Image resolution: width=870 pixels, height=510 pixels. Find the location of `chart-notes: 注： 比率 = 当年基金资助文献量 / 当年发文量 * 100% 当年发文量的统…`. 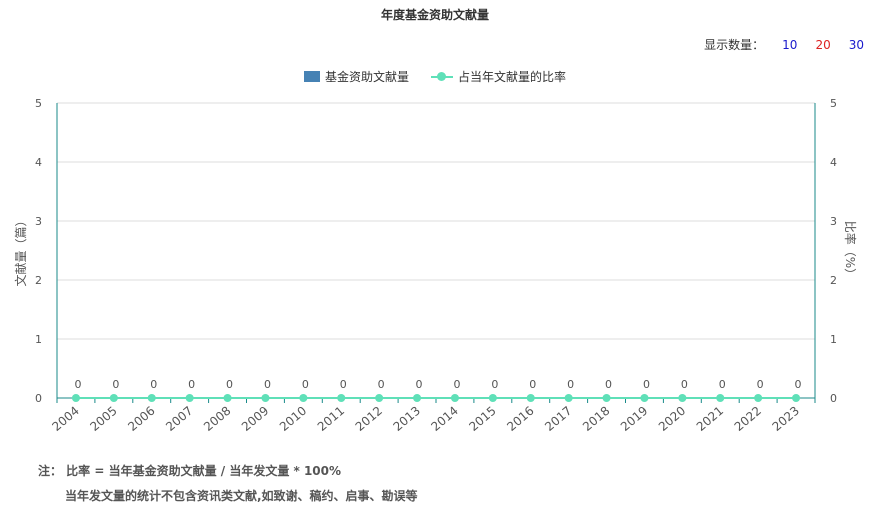

chart-notes: 注： 比率 = 当年基金资助文献量 / 当年发文量 * 100% 当年发文量的统… is located at coordinates (228, 484).